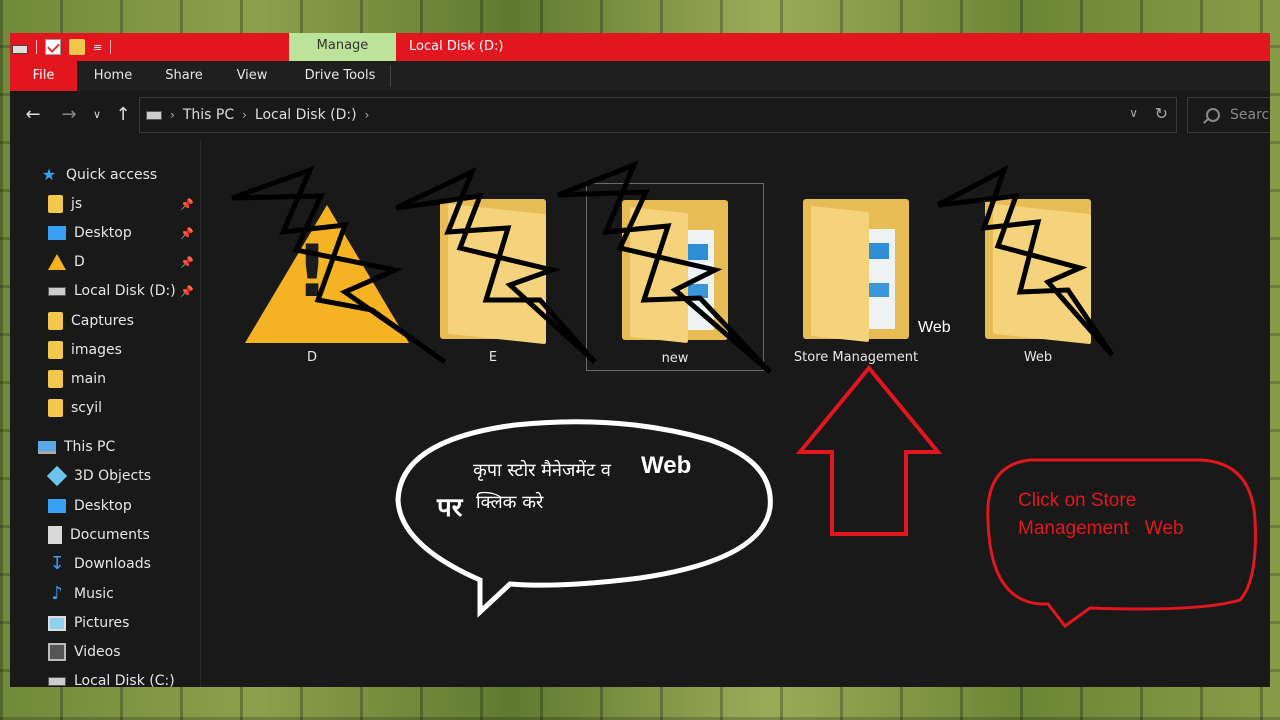 Image resolution: width=1280 pixels, height=720 pixels. Describe the element at coordinates (1133, 113) in the screenshot. I see `chevron-down-icon: ∨` at that location.